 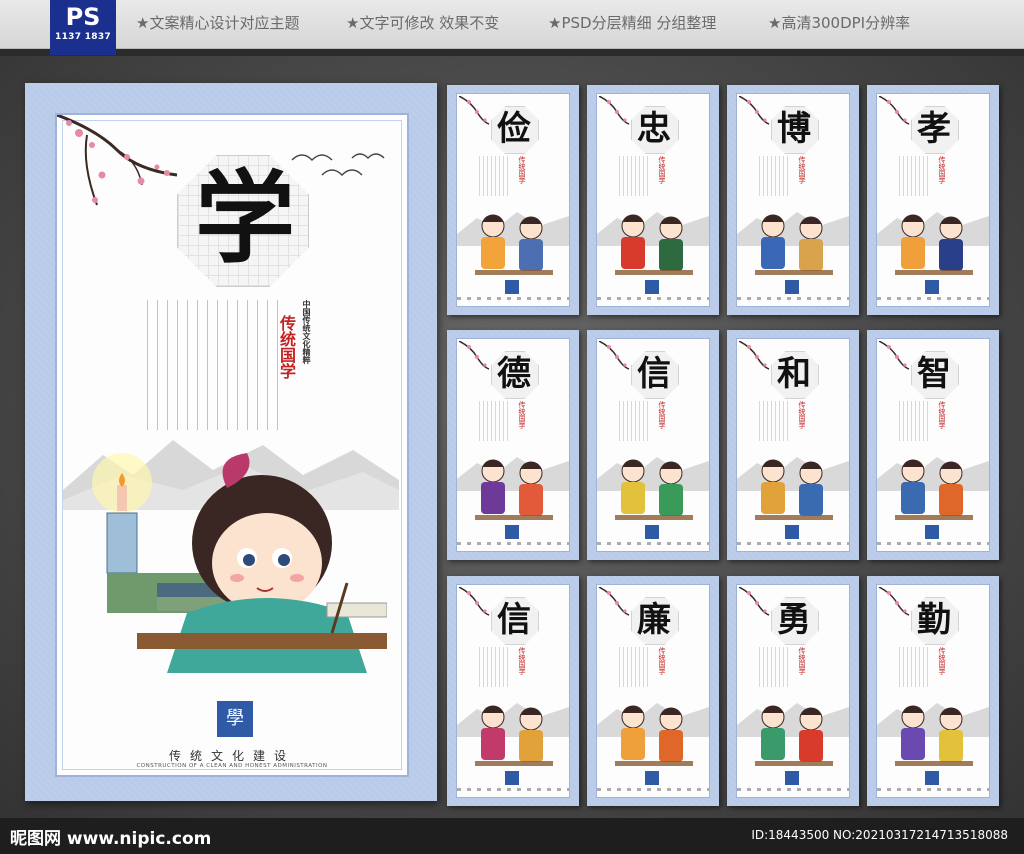 I want to click on small-poster: 博 传统国学, so click(x=793, y=200).